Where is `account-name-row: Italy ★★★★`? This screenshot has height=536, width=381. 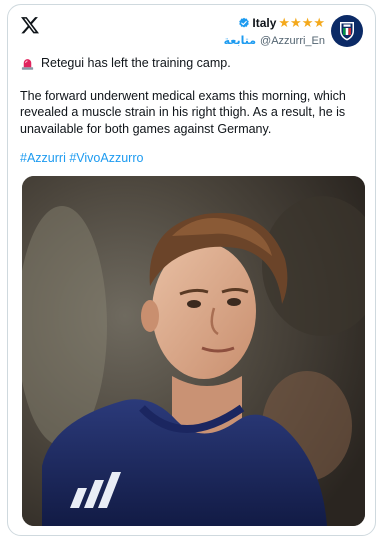 account-name-row: Italy ★★★★ is located at coordinates (274, 23).